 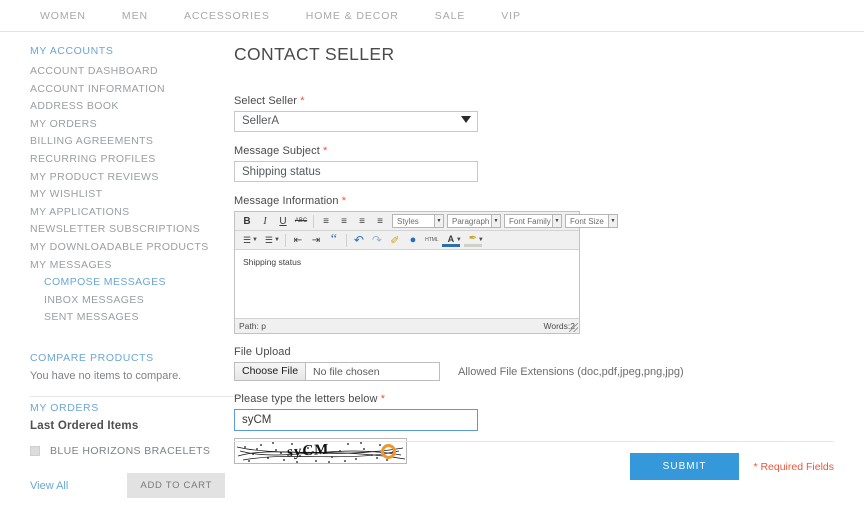 What do you see at coordinates (130, 195) in the screenshot?
I see `sidebar-item-my-wishlist: MY WISHLIST` at bounding box center [130, 195].